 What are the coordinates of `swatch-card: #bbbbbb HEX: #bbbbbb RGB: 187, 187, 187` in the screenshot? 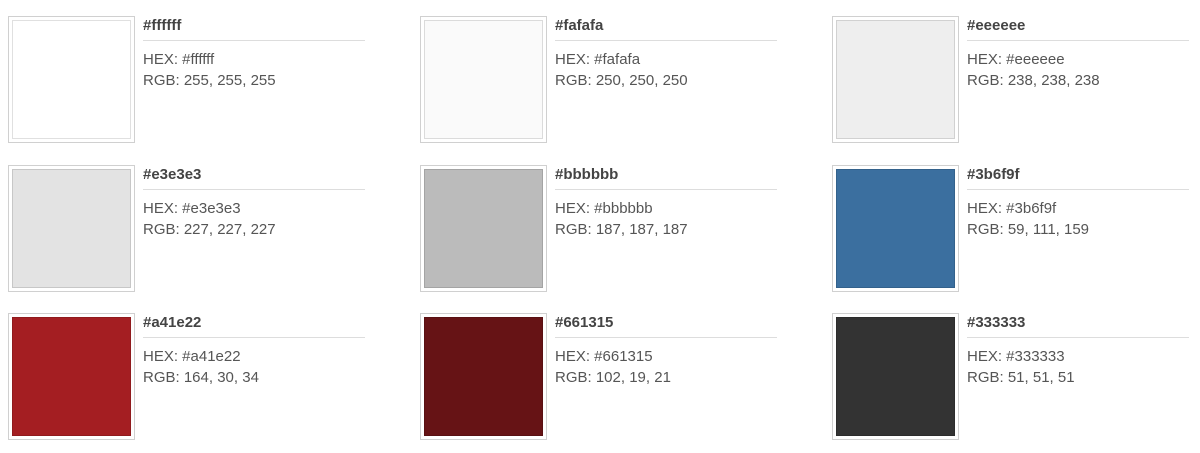 It's located at (600, 230).